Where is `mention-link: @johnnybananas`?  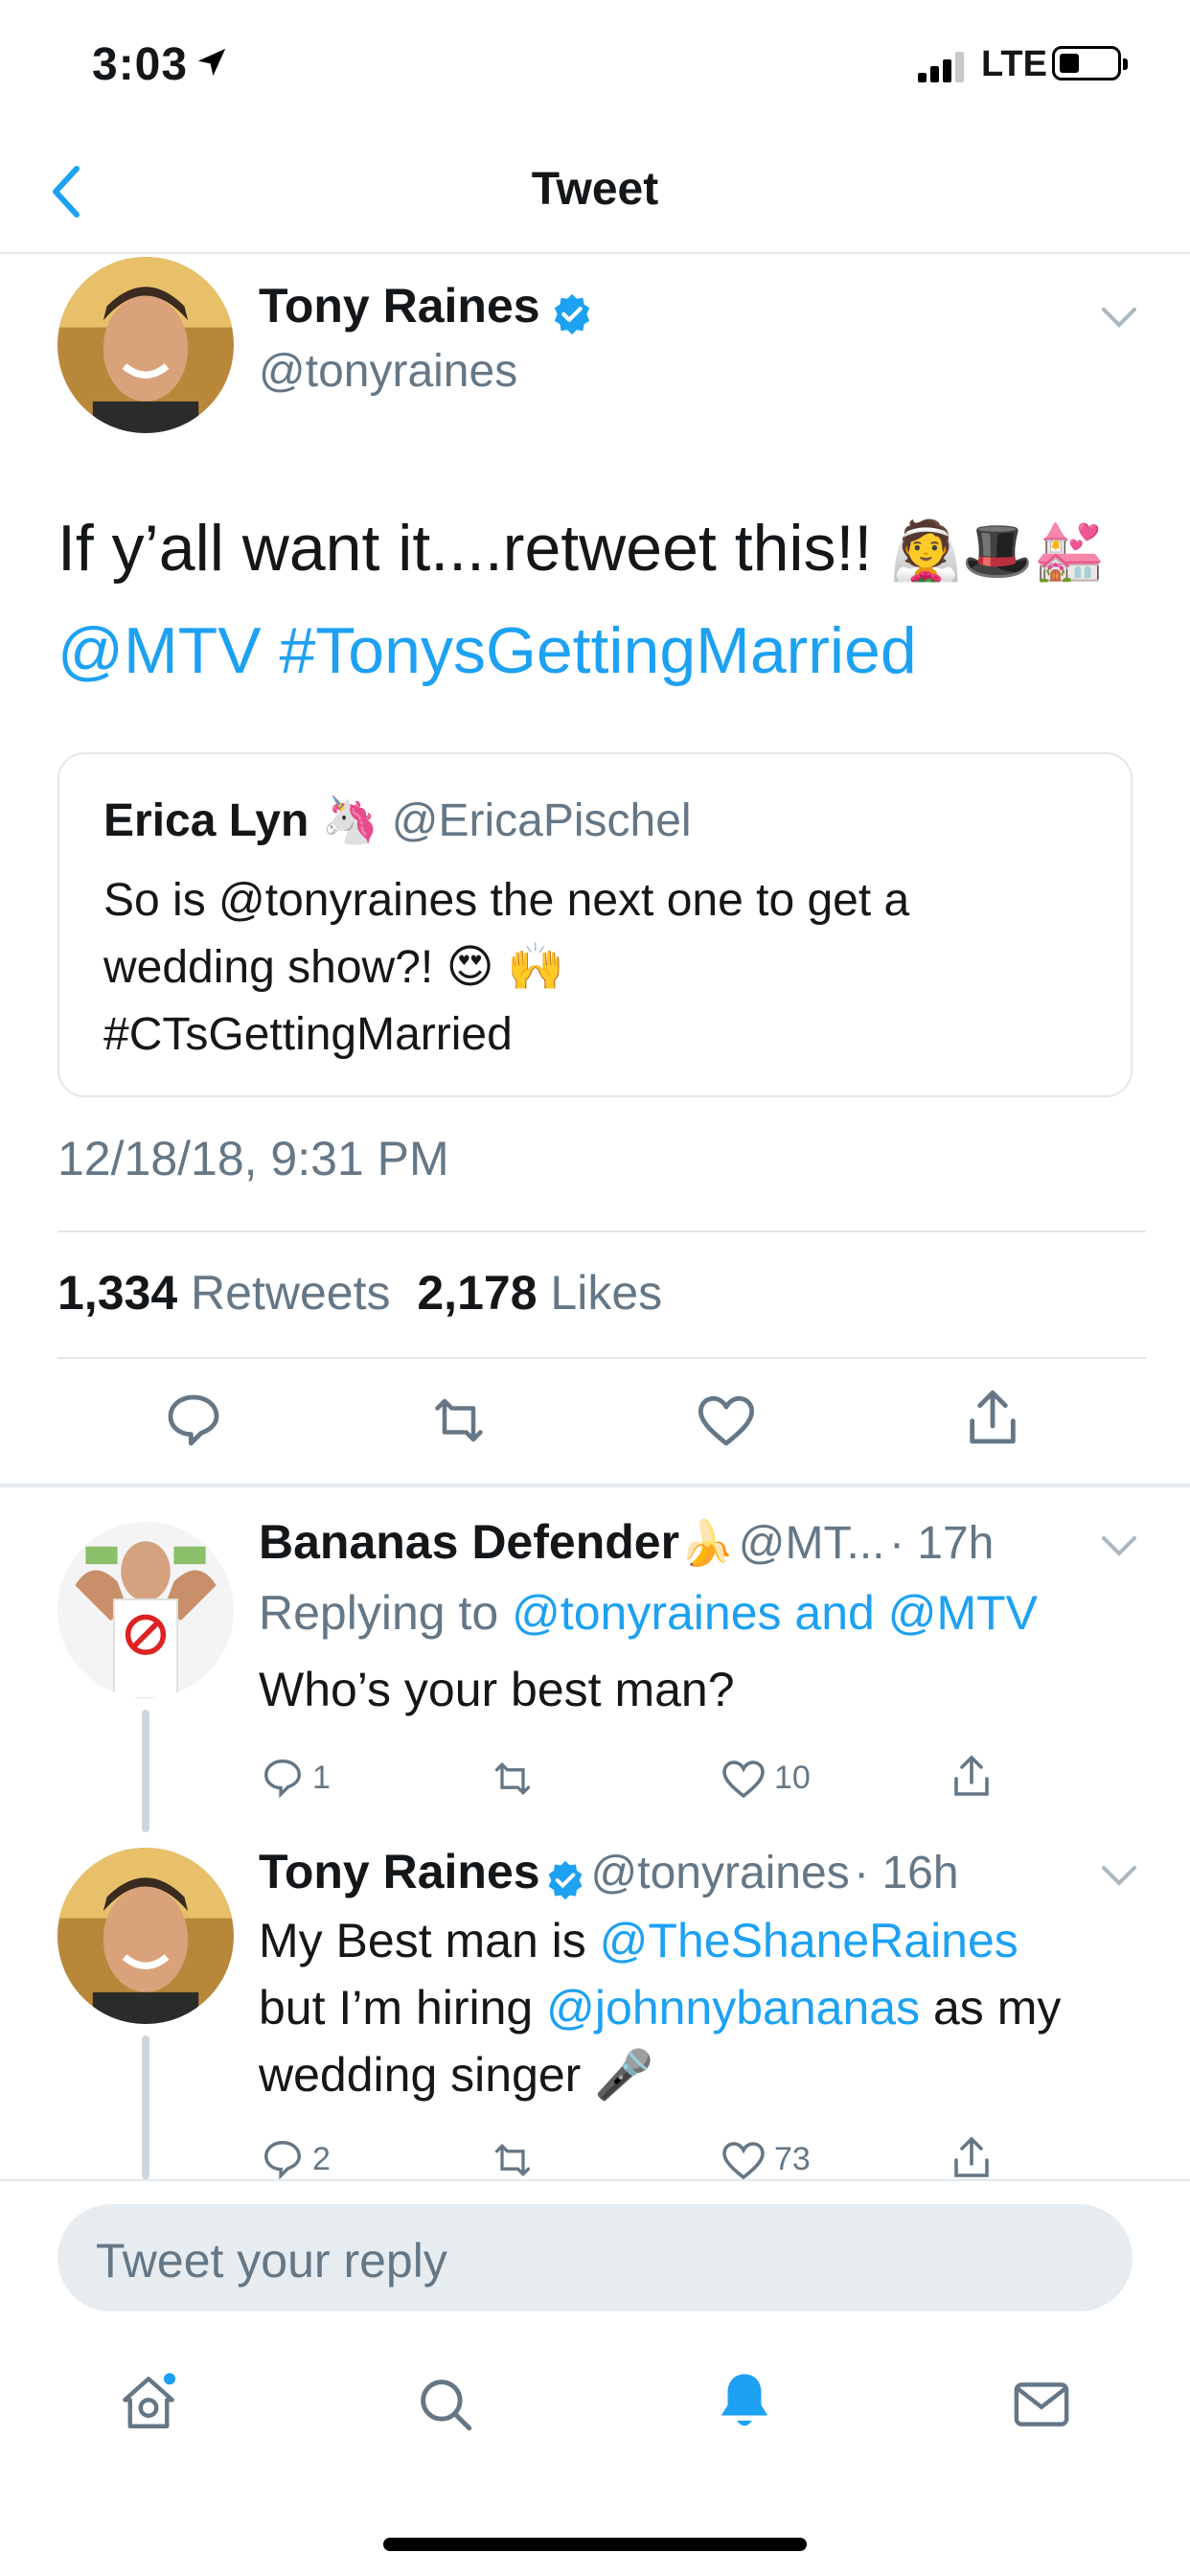 mention-link: @johnnybananas is located at coordinates (733, 2008).